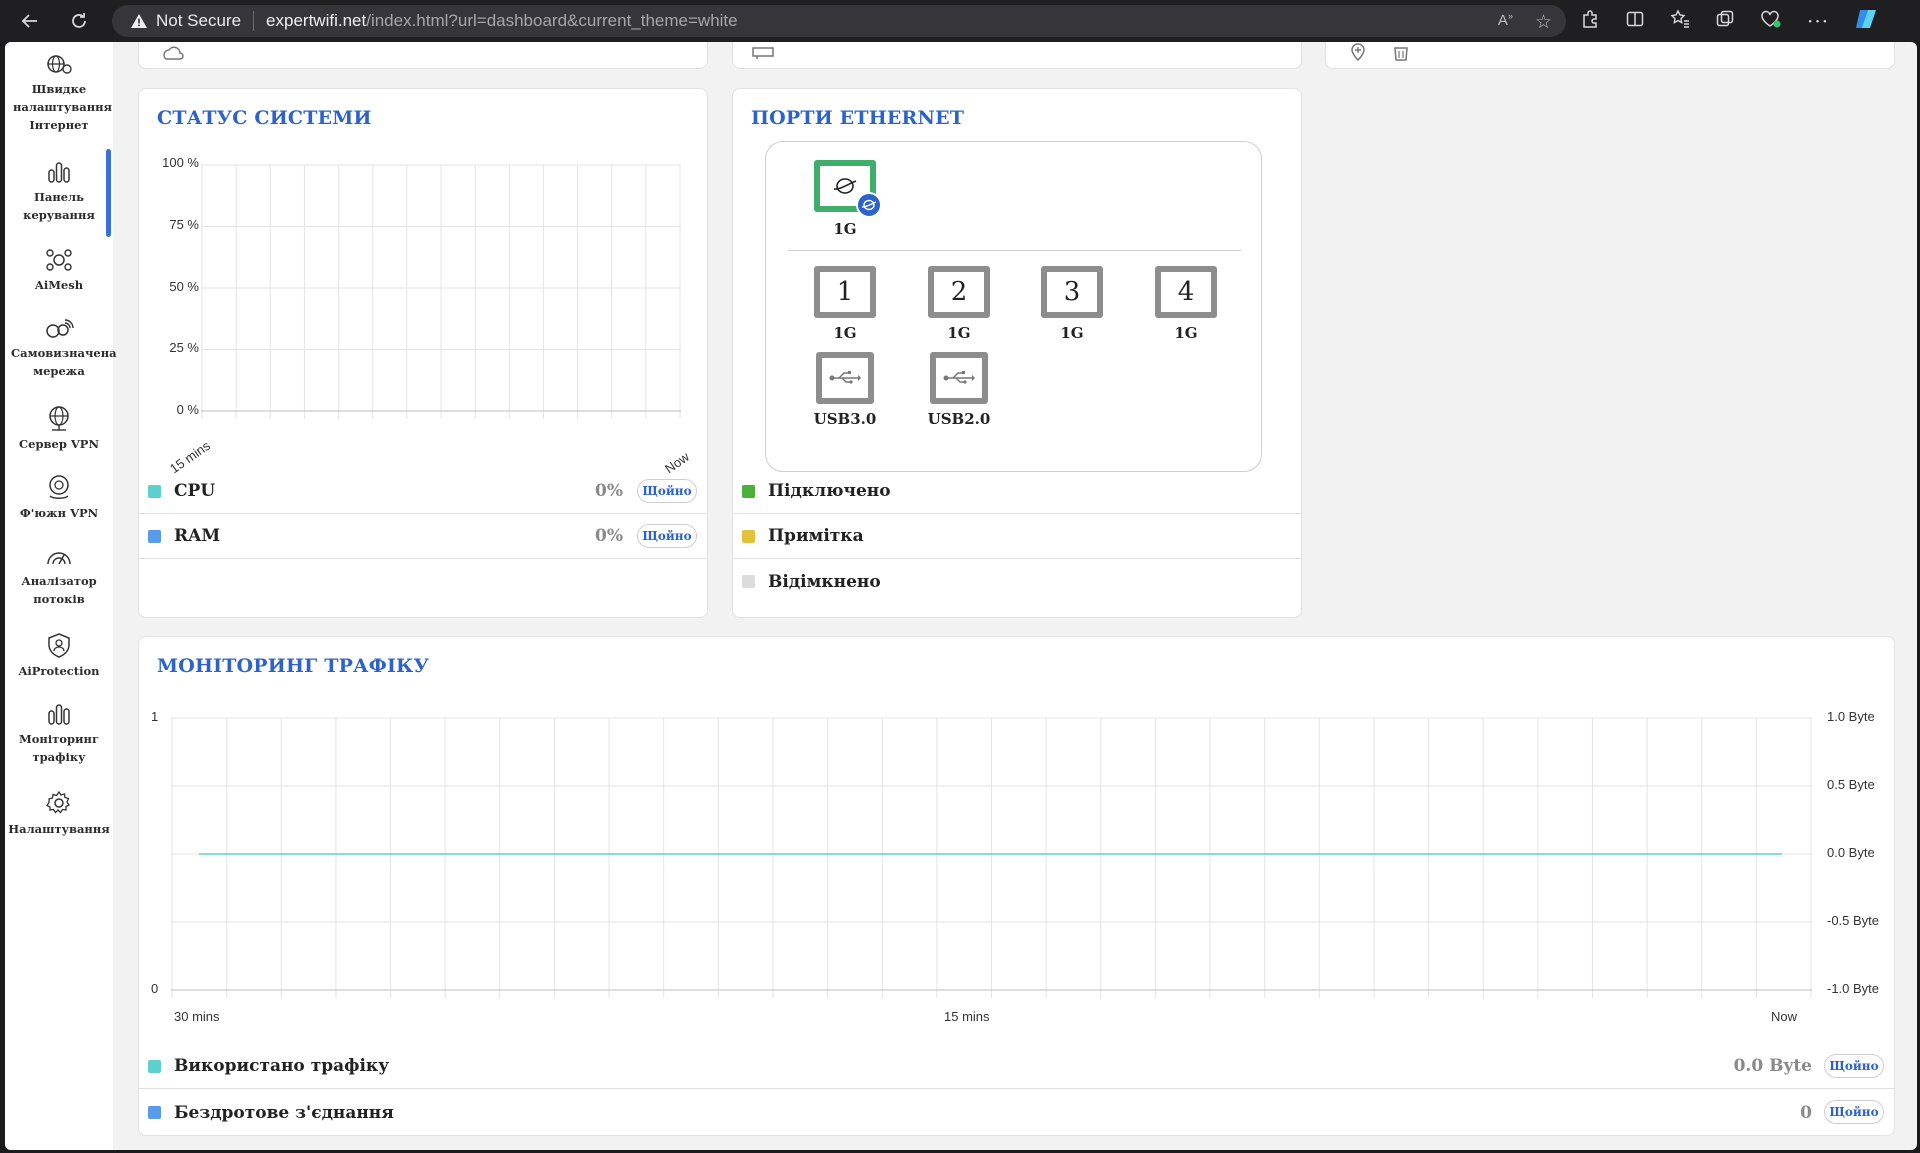 This screenshot has width=1920, height=1153. Describe the element at coordinates (1505, 22) in the screenshot. I see `read-aloud-icon: A»` at that location.